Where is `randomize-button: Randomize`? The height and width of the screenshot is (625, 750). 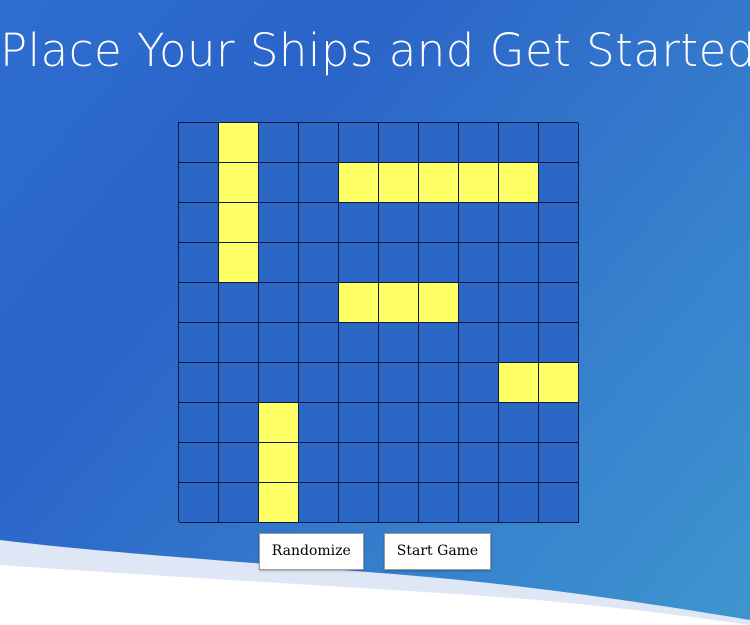
randomize-button: Randomize is located at coordinates (311, 551).